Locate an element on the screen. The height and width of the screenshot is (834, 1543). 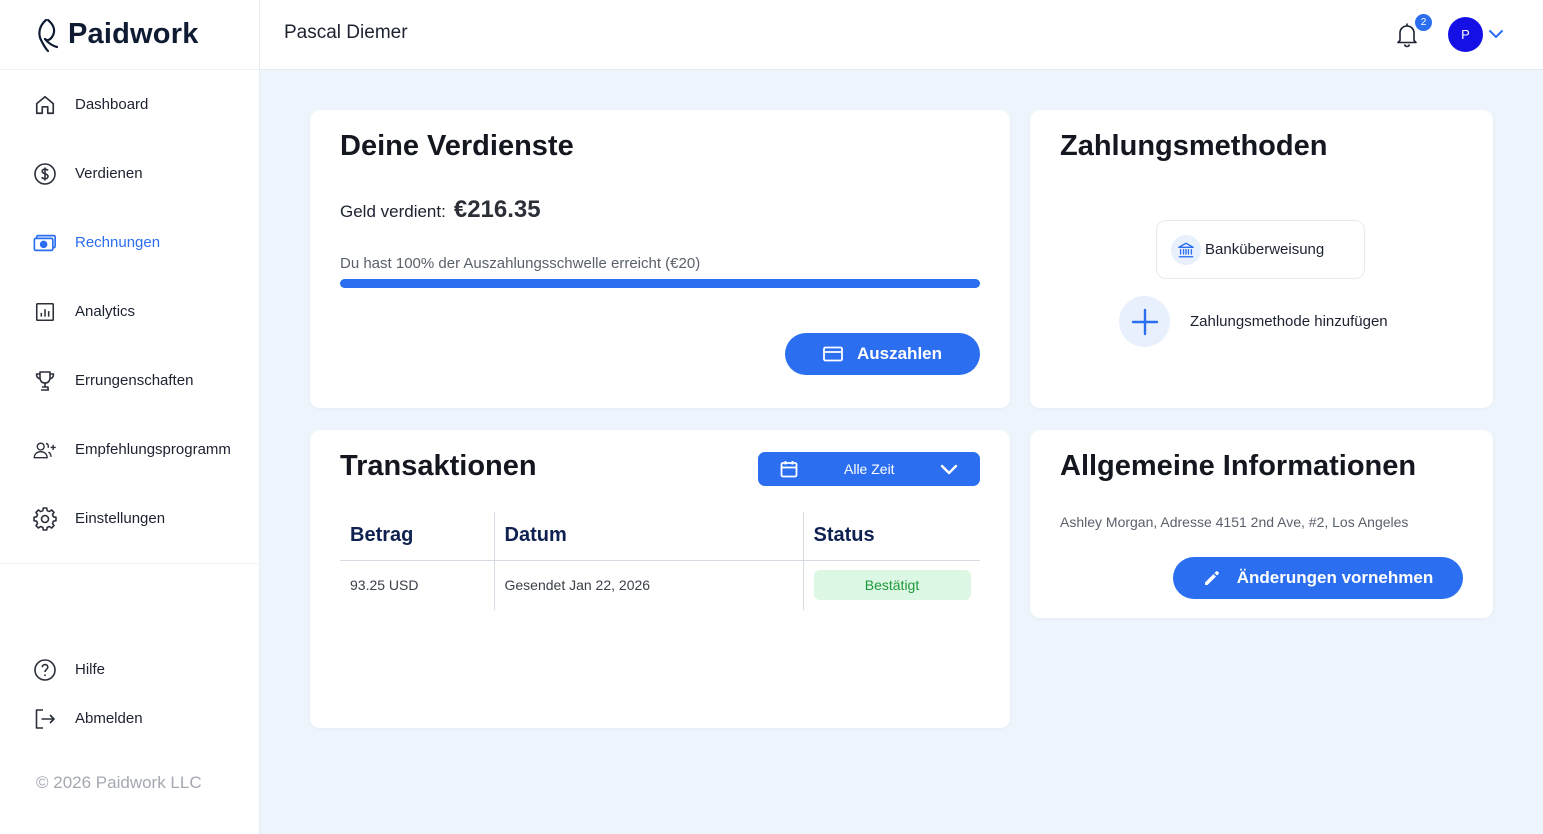
paidwork-logo-icon is located at coordinates (48, 35).